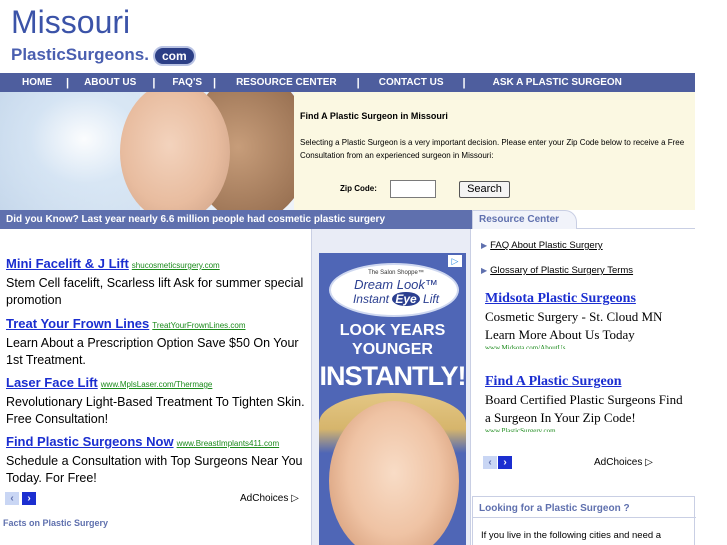 This screenshot has height=545, width=727. I want to click on facts-heading: Facts on Plastic Surgery, so click(56, 523).